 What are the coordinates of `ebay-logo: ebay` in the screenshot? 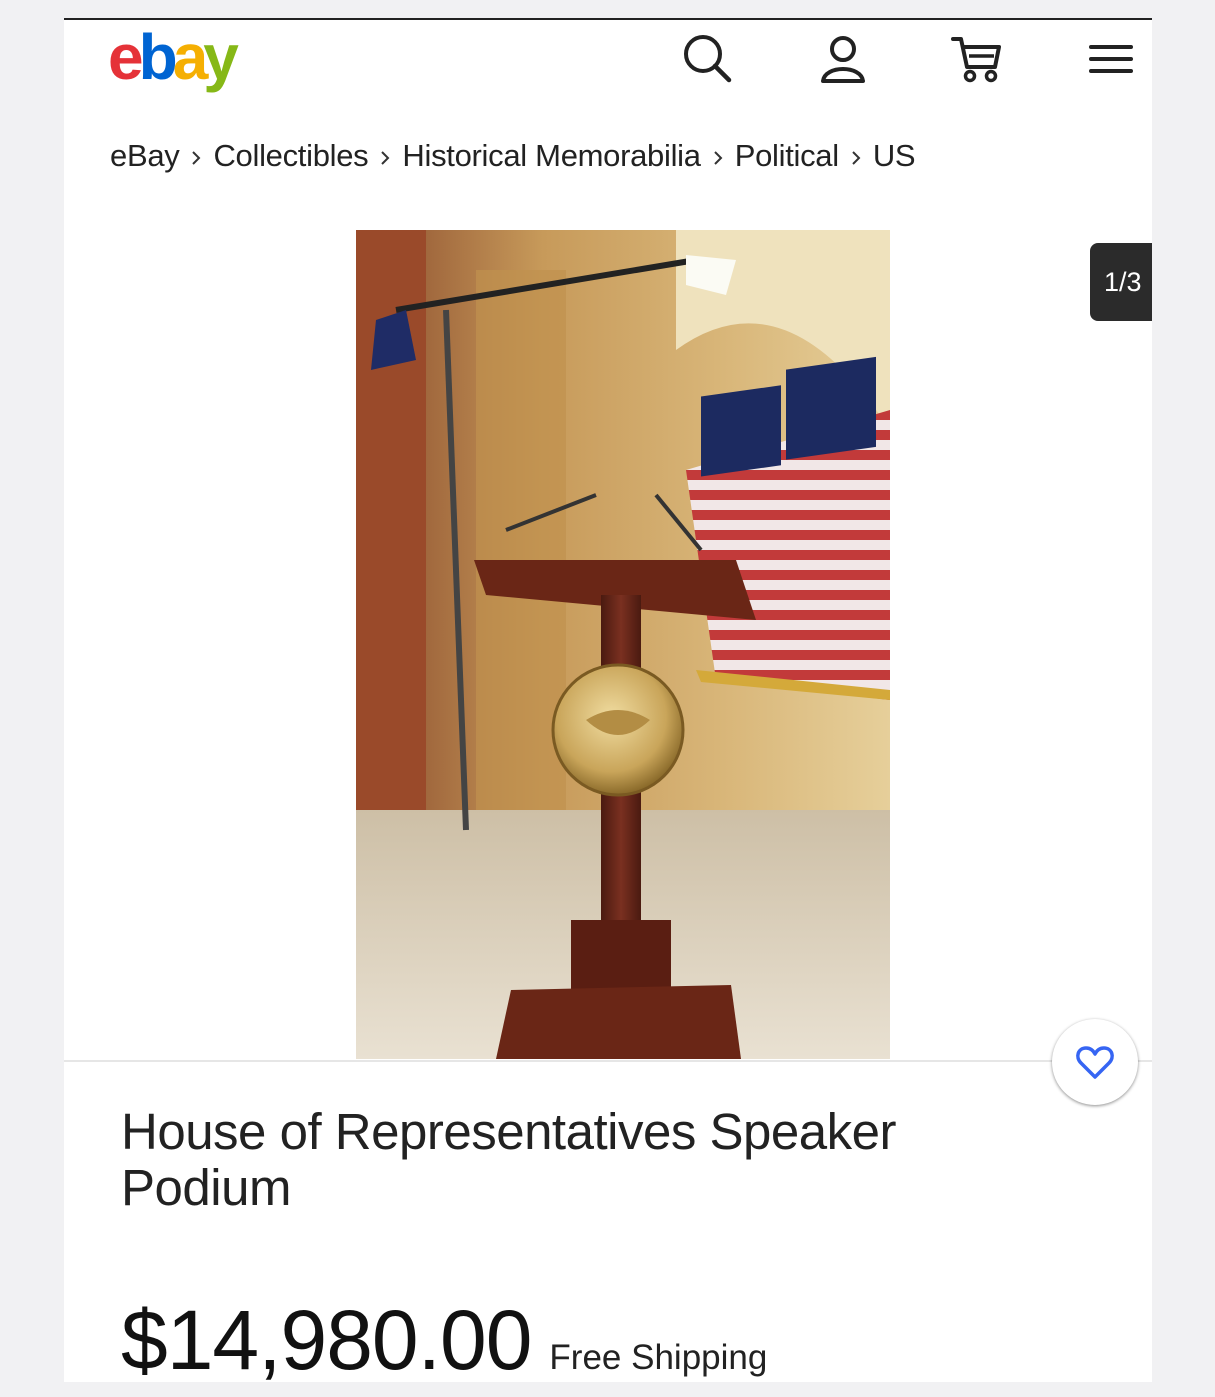 It's located at (173, 57).